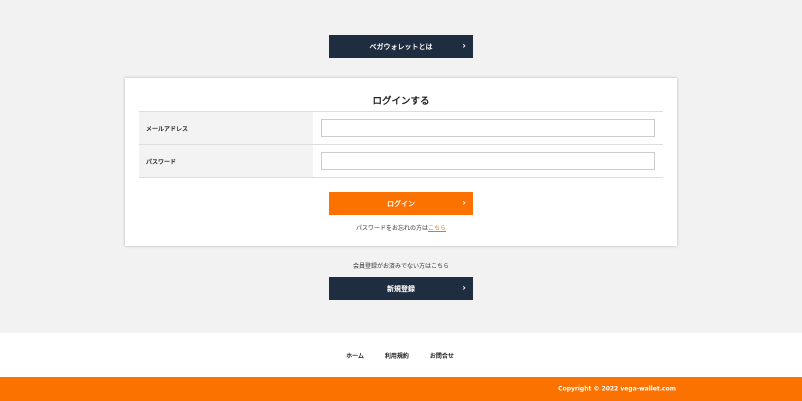  I want to click on copyright-text: Copyright © 2022 vega-wallet.com, so click(617, 389).